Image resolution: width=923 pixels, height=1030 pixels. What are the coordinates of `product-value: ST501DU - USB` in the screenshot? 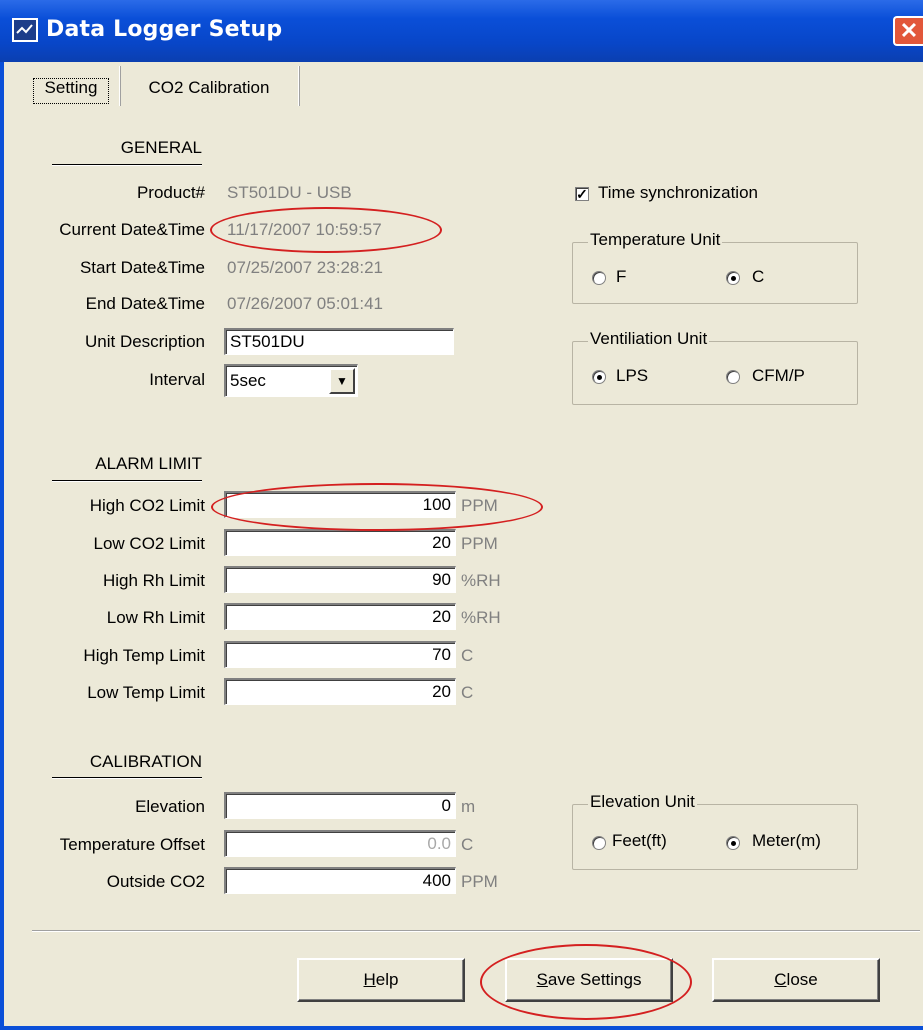 It's located at (289, 192).